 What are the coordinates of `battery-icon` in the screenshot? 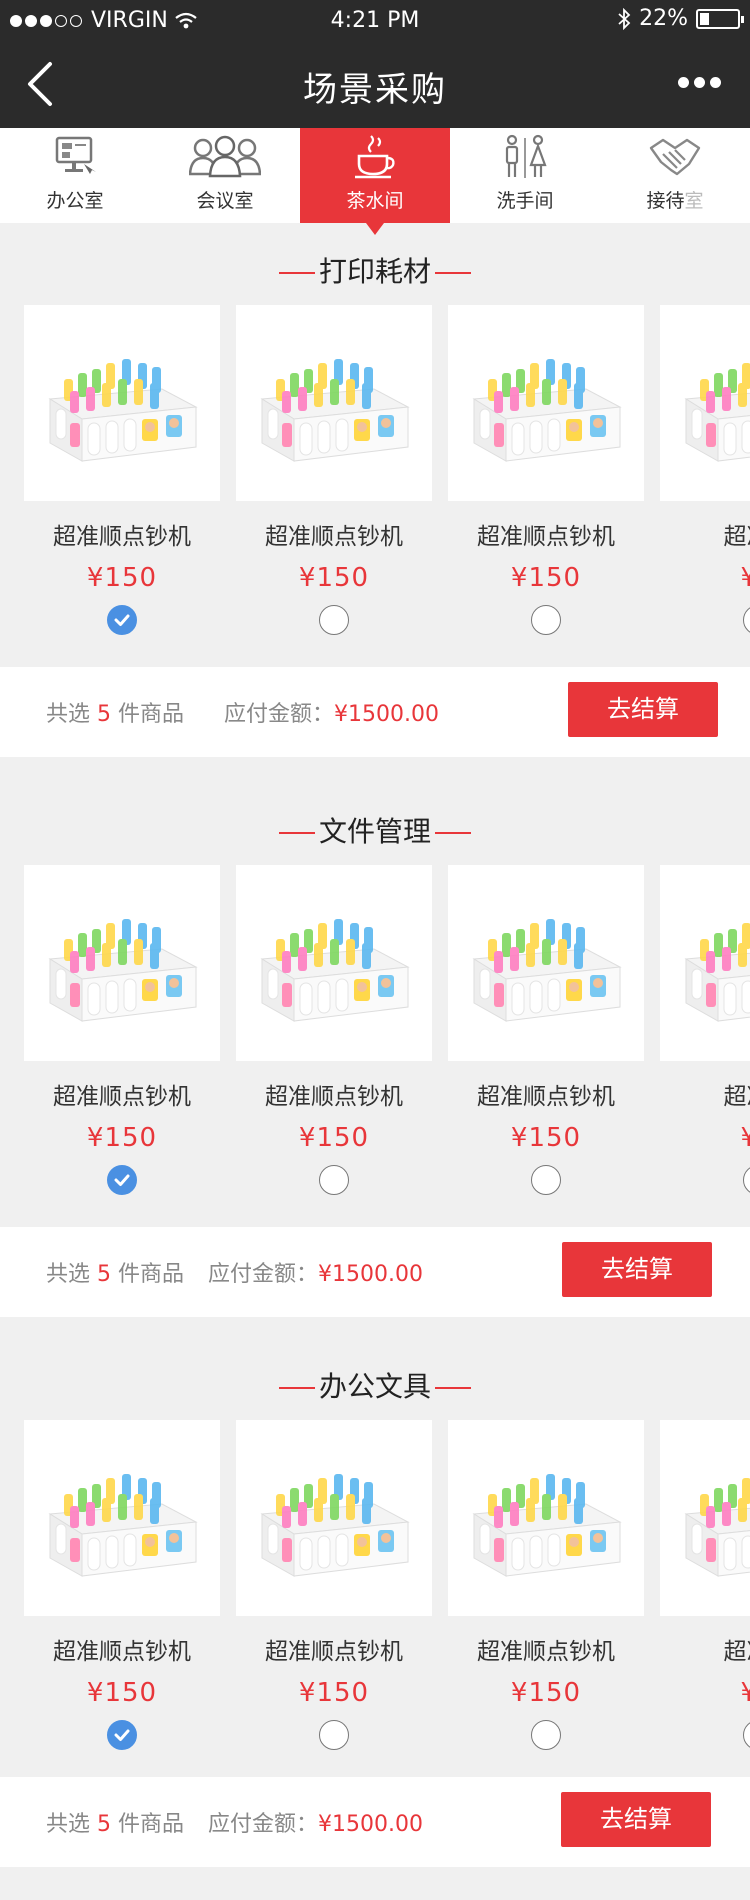 It's located at (720, 18).